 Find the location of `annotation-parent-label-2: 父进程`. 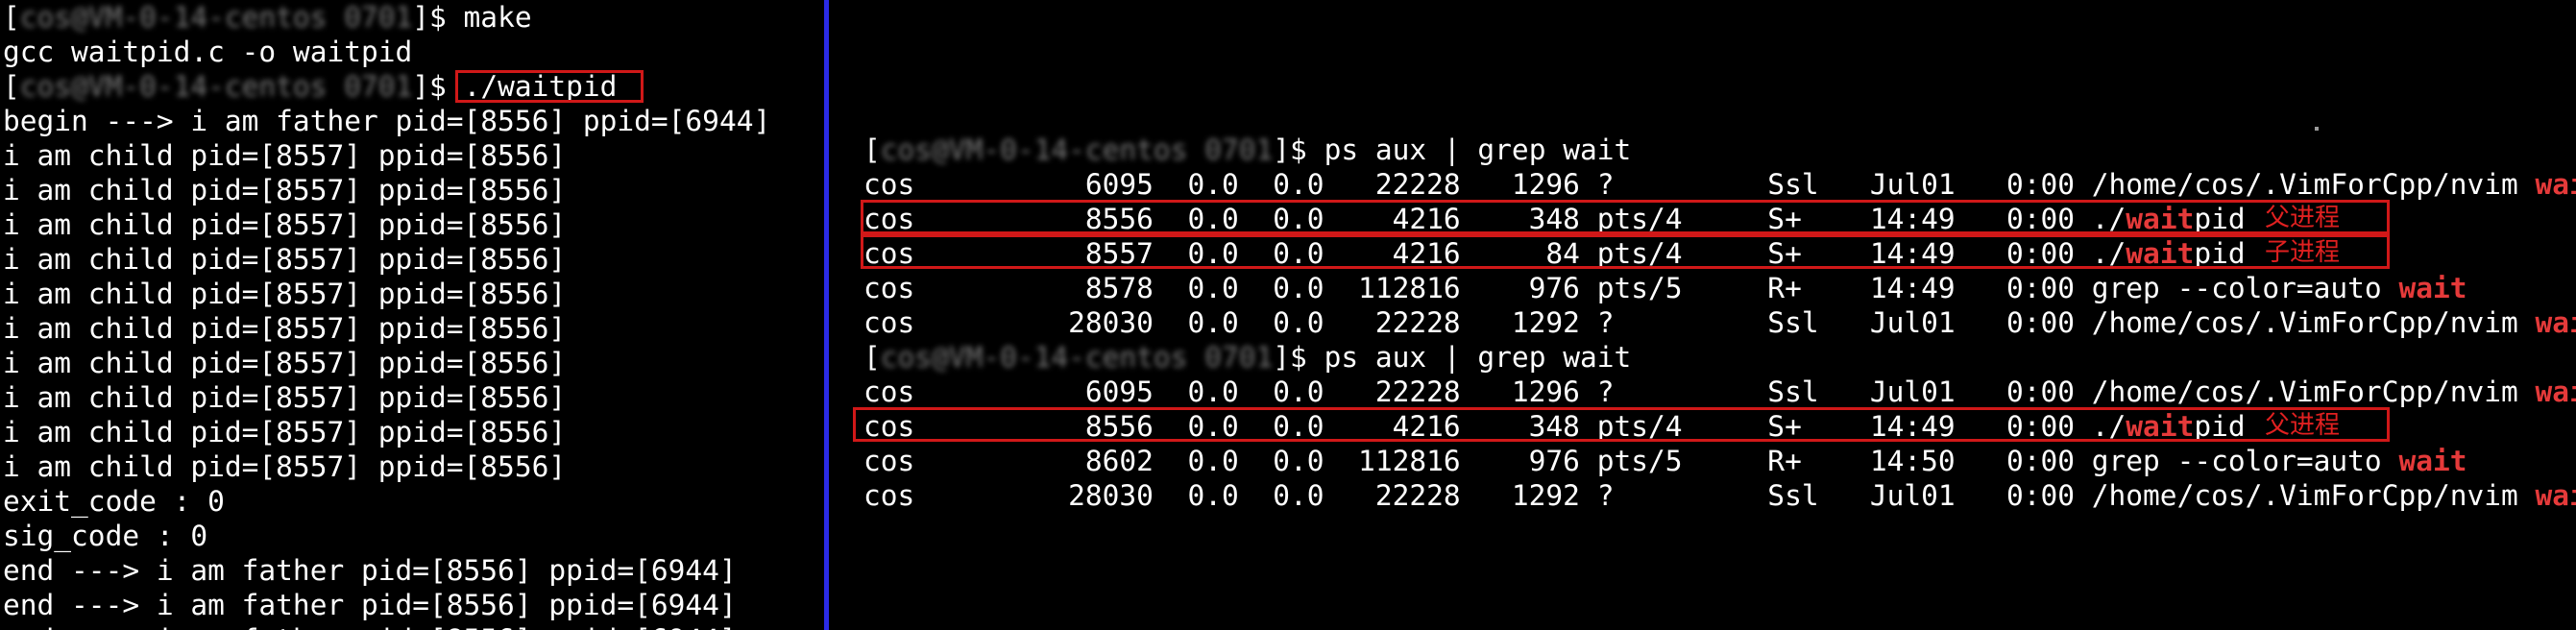

annotation-parent-label-2: 父进程 is located at coordinates (2303, 425).